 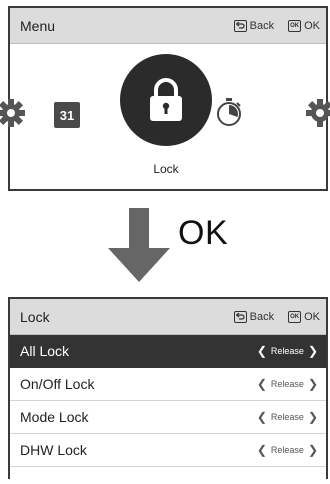 I want to click on lock-title: Lock, so click(x=35, y=316).